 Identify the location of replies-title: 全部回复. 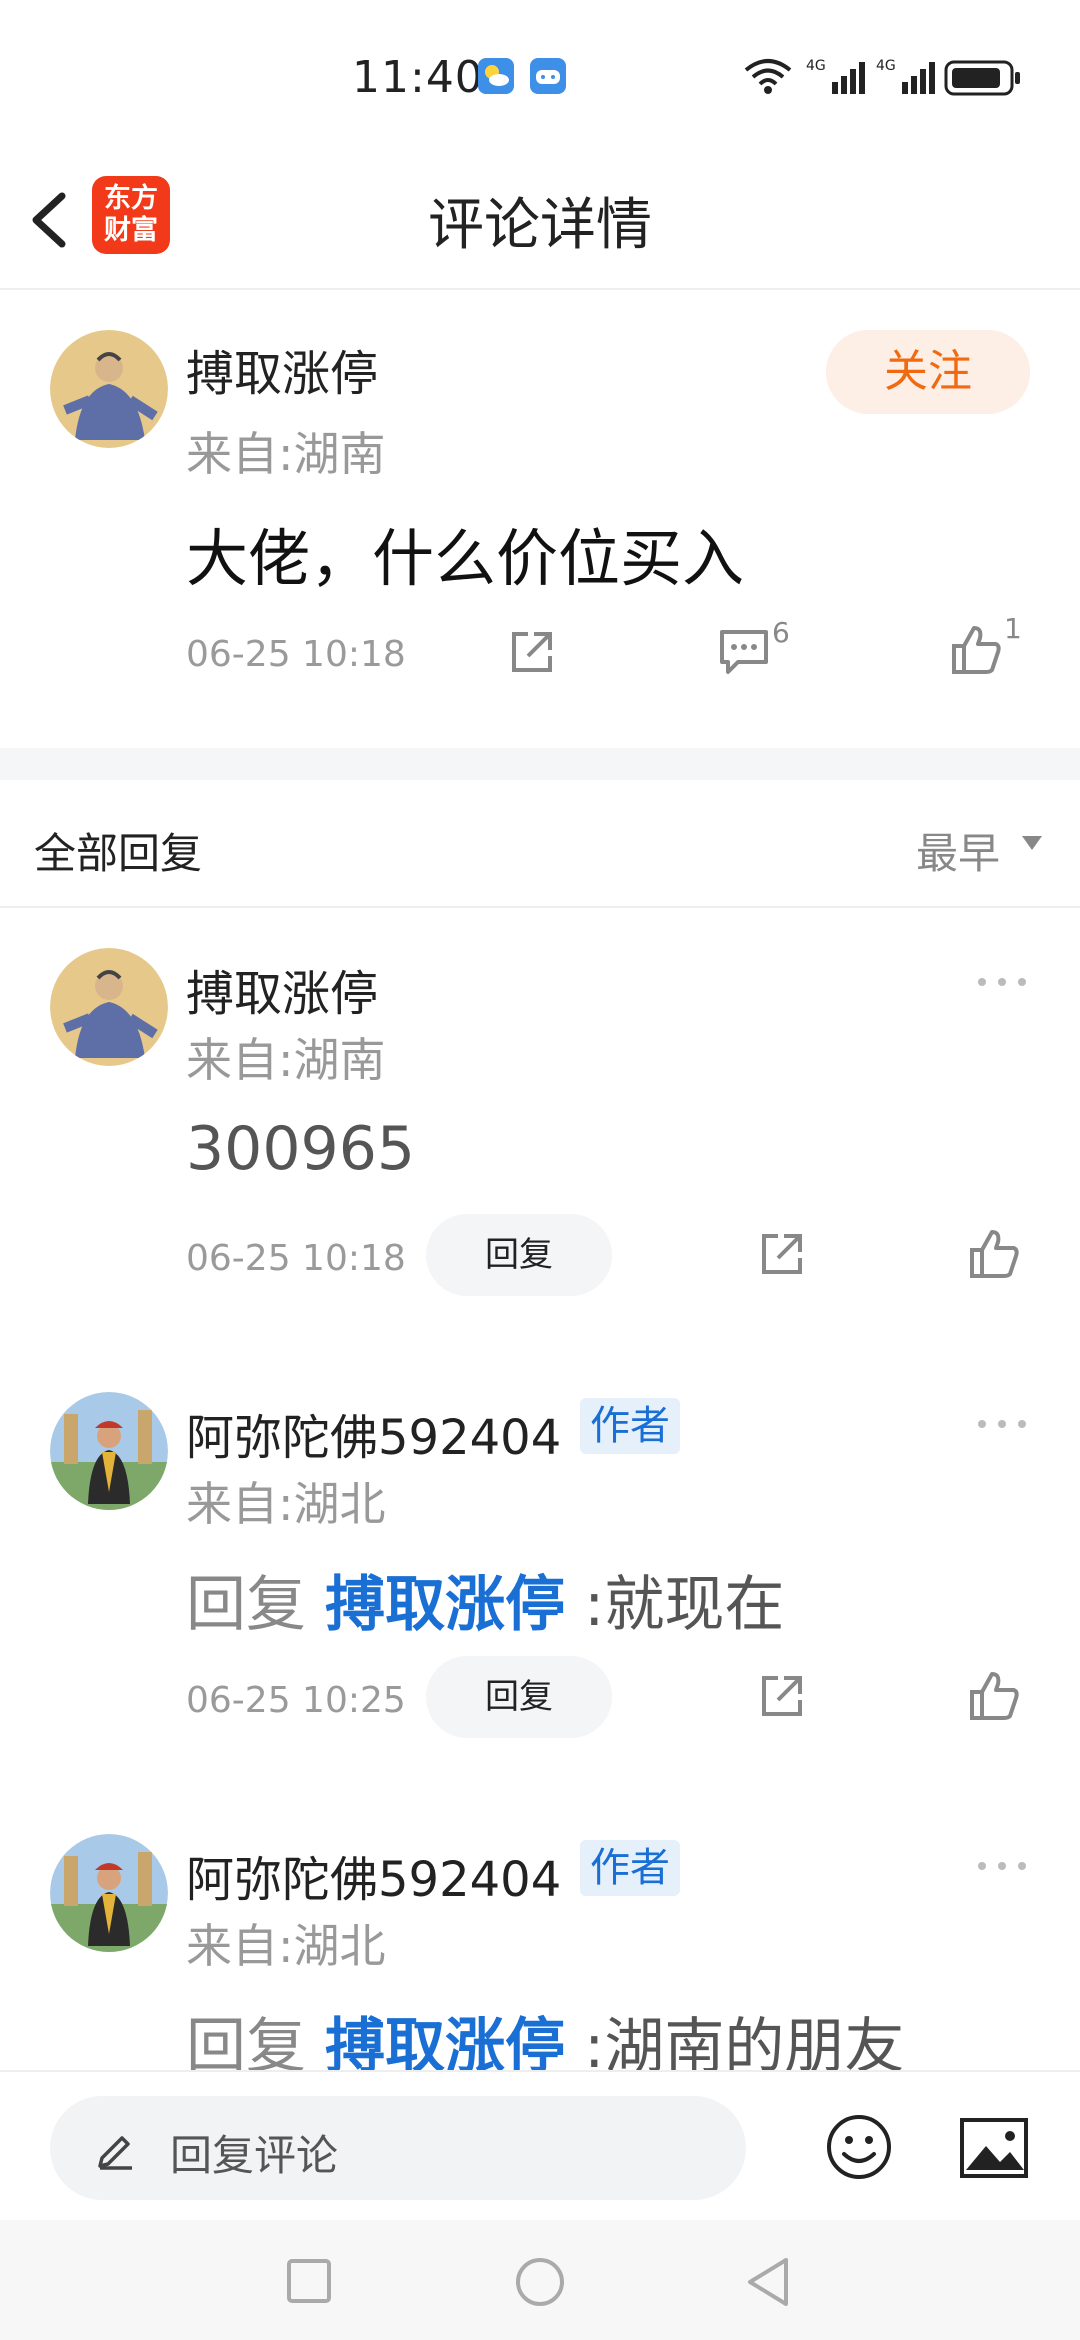
(118, 853).